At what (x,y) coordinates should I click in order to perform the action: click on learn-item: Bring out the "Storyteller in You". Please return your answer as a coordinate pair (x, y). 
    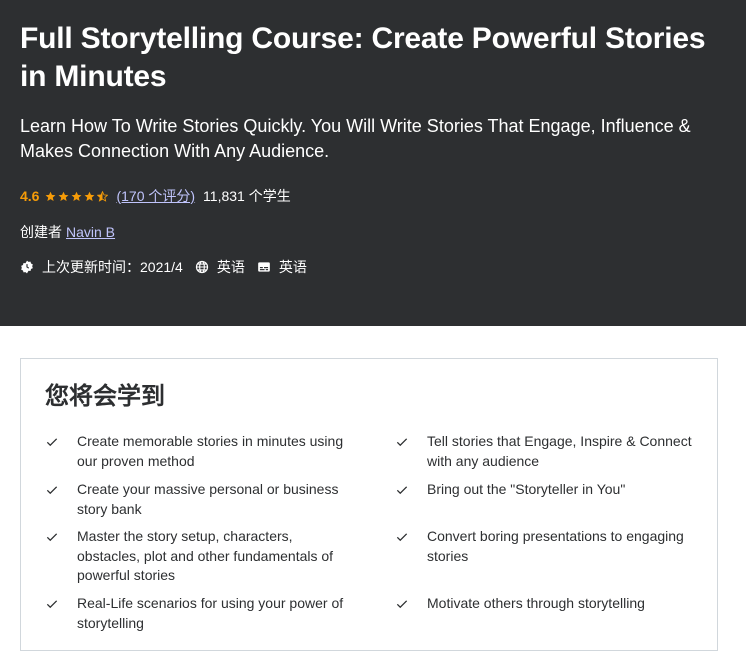
    Looking at the image, I should click on (550, 503).